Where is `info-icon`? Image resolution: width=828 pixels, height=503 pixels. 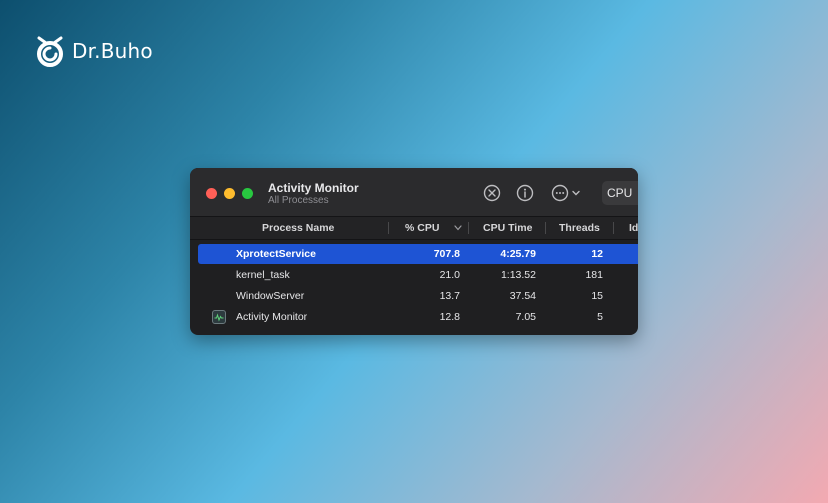
info-icon is located at coordinates (525, 193).